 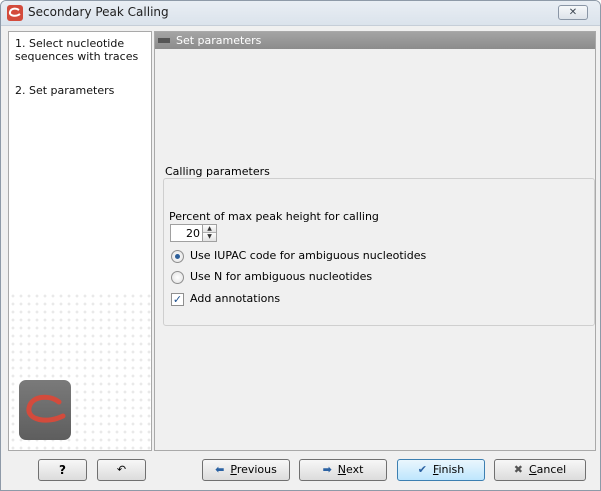 I want to click on arrow-left-icon: ⬅, so click(x=220, y=469).